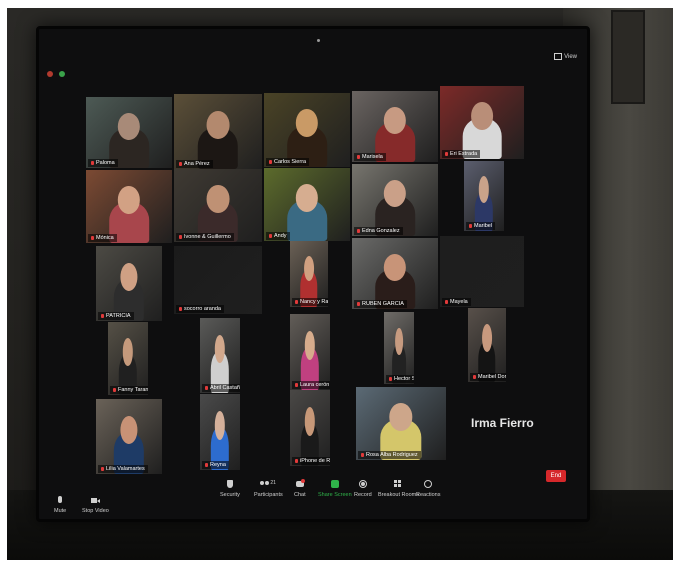 The width and height of the screenshot is (680, 568). I want to click on microphone-icon, so click(60, 501).